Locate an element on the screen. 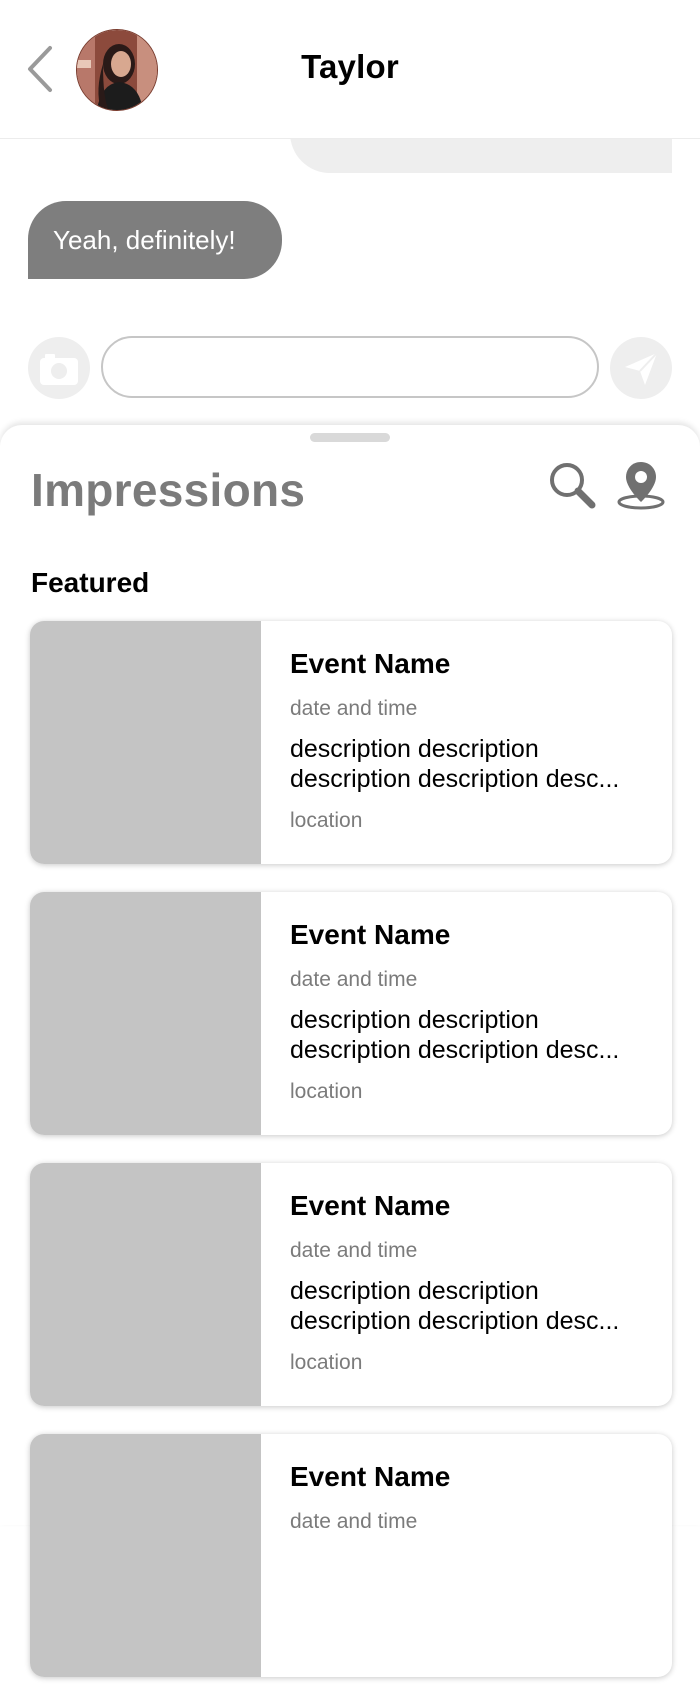  search-icon is located at coordinates (573, 486).